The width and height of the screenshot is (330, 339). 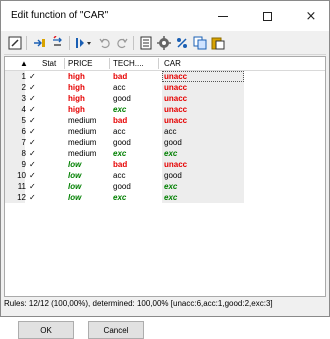 I want to click on column-header-car: CAR, so click(x=172, y=63).